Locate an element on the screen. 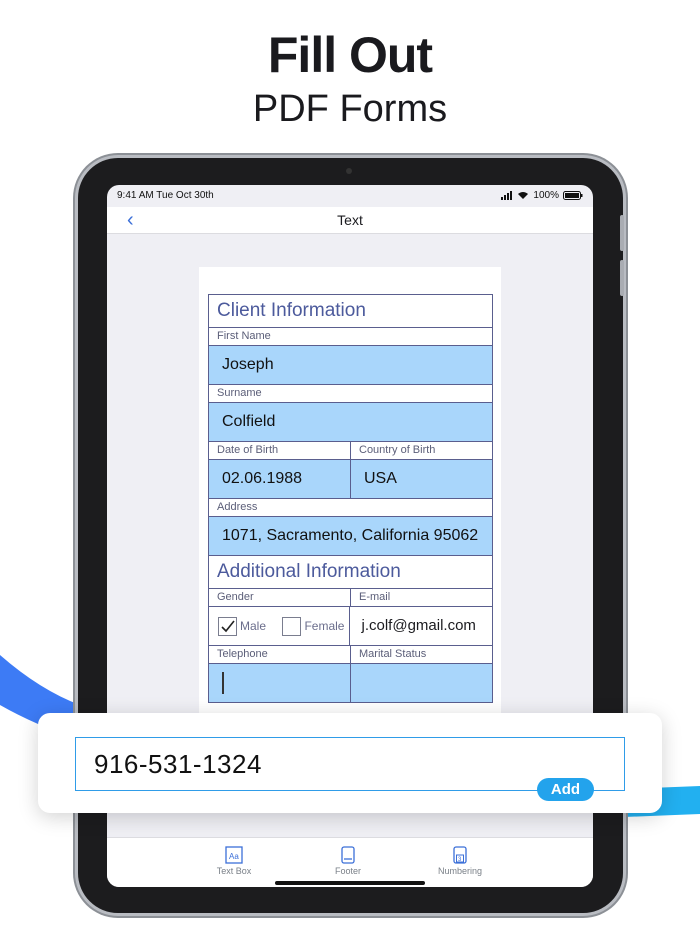  telephone-label: Telephone is located at coordinates (242, 654).